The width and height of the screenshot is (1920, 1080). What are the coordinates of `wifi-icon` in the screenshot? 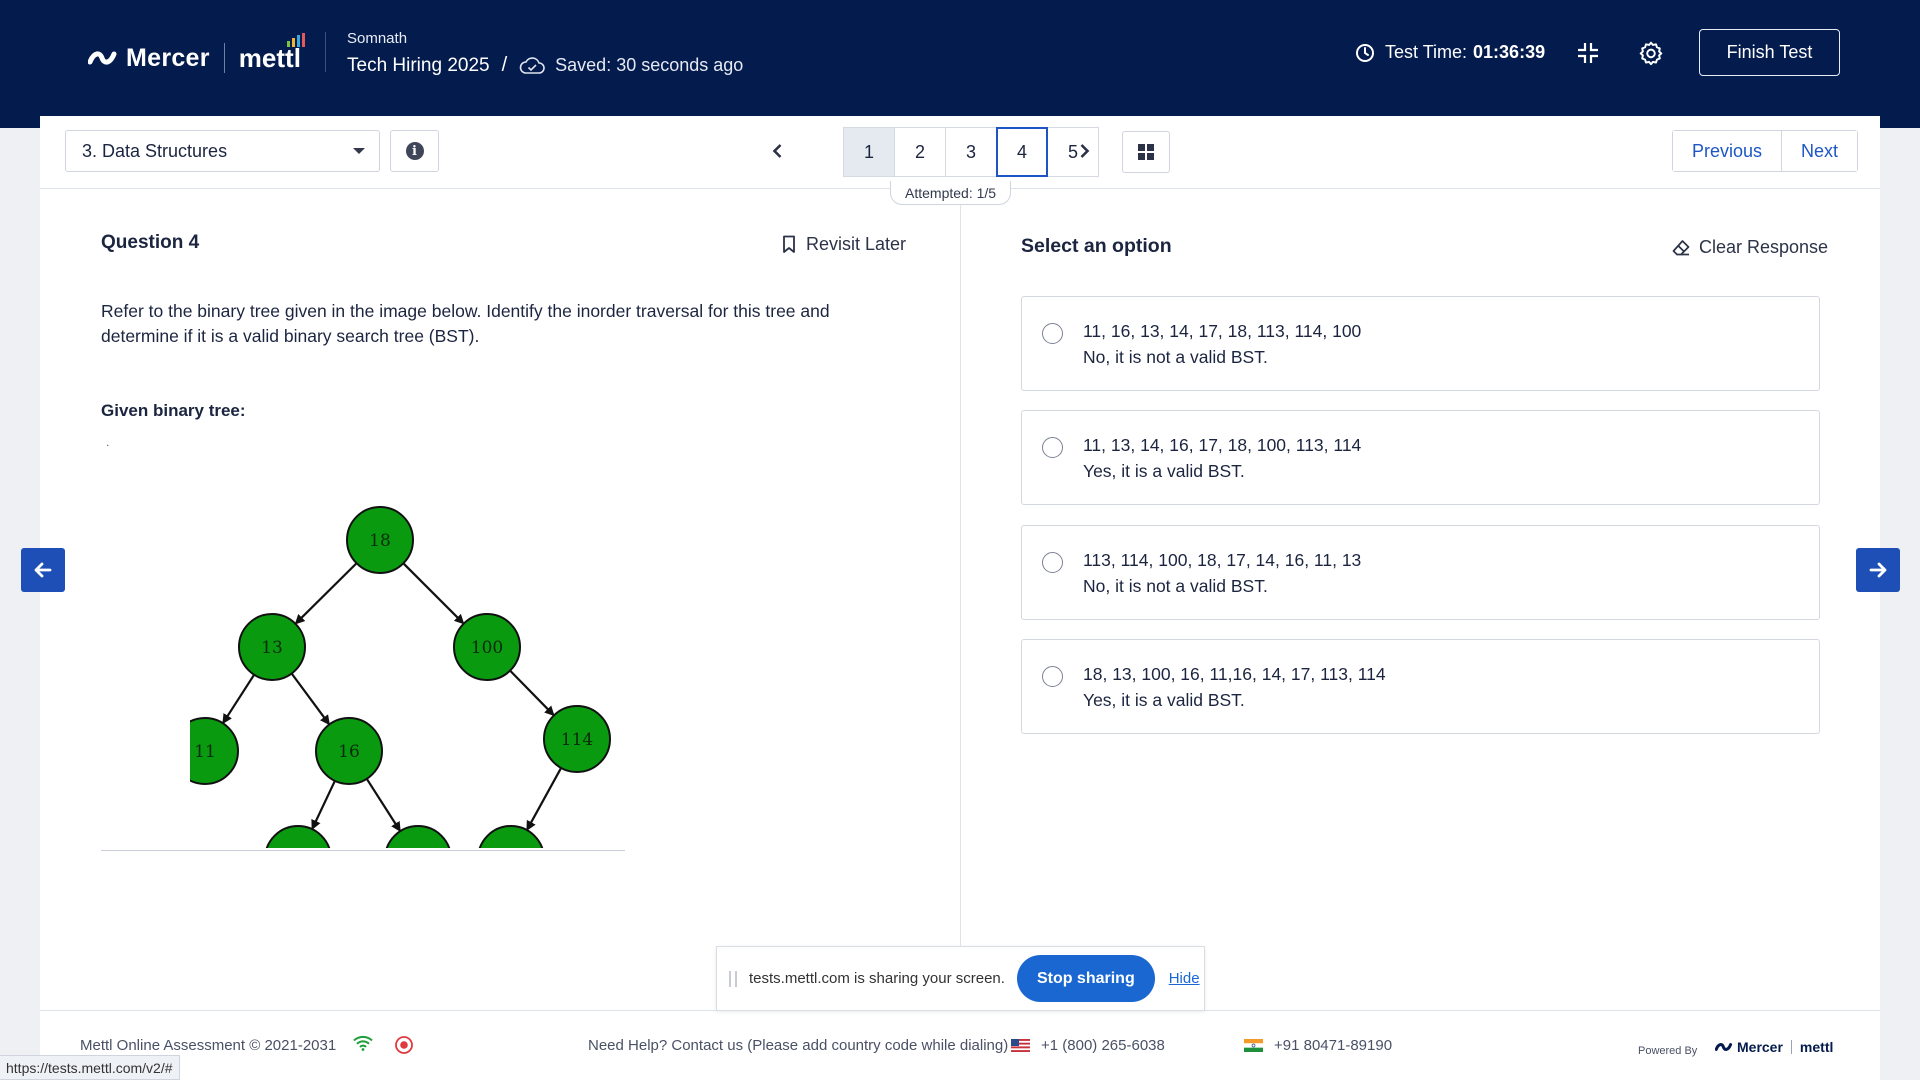 It's located at (363, 1043).